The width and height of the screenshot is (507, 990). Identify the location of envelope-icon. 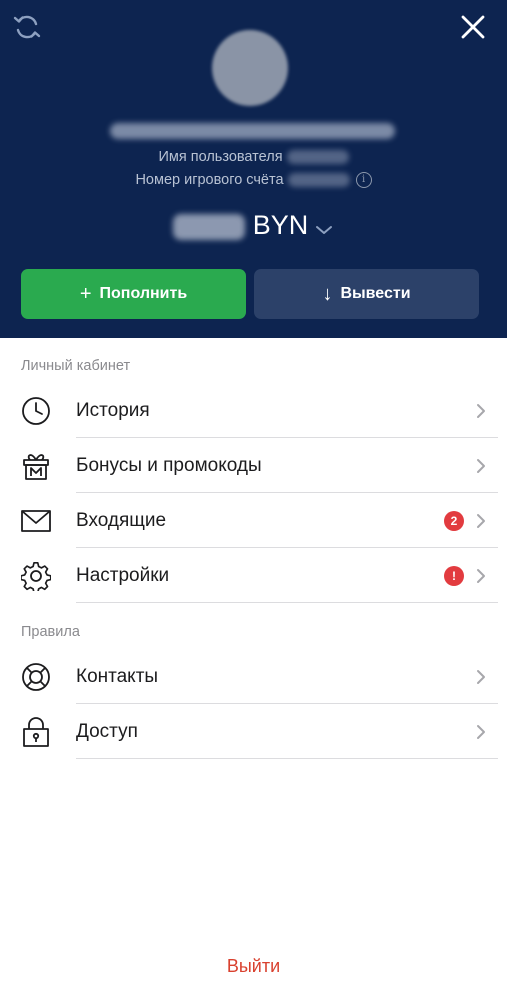
(36, 521).